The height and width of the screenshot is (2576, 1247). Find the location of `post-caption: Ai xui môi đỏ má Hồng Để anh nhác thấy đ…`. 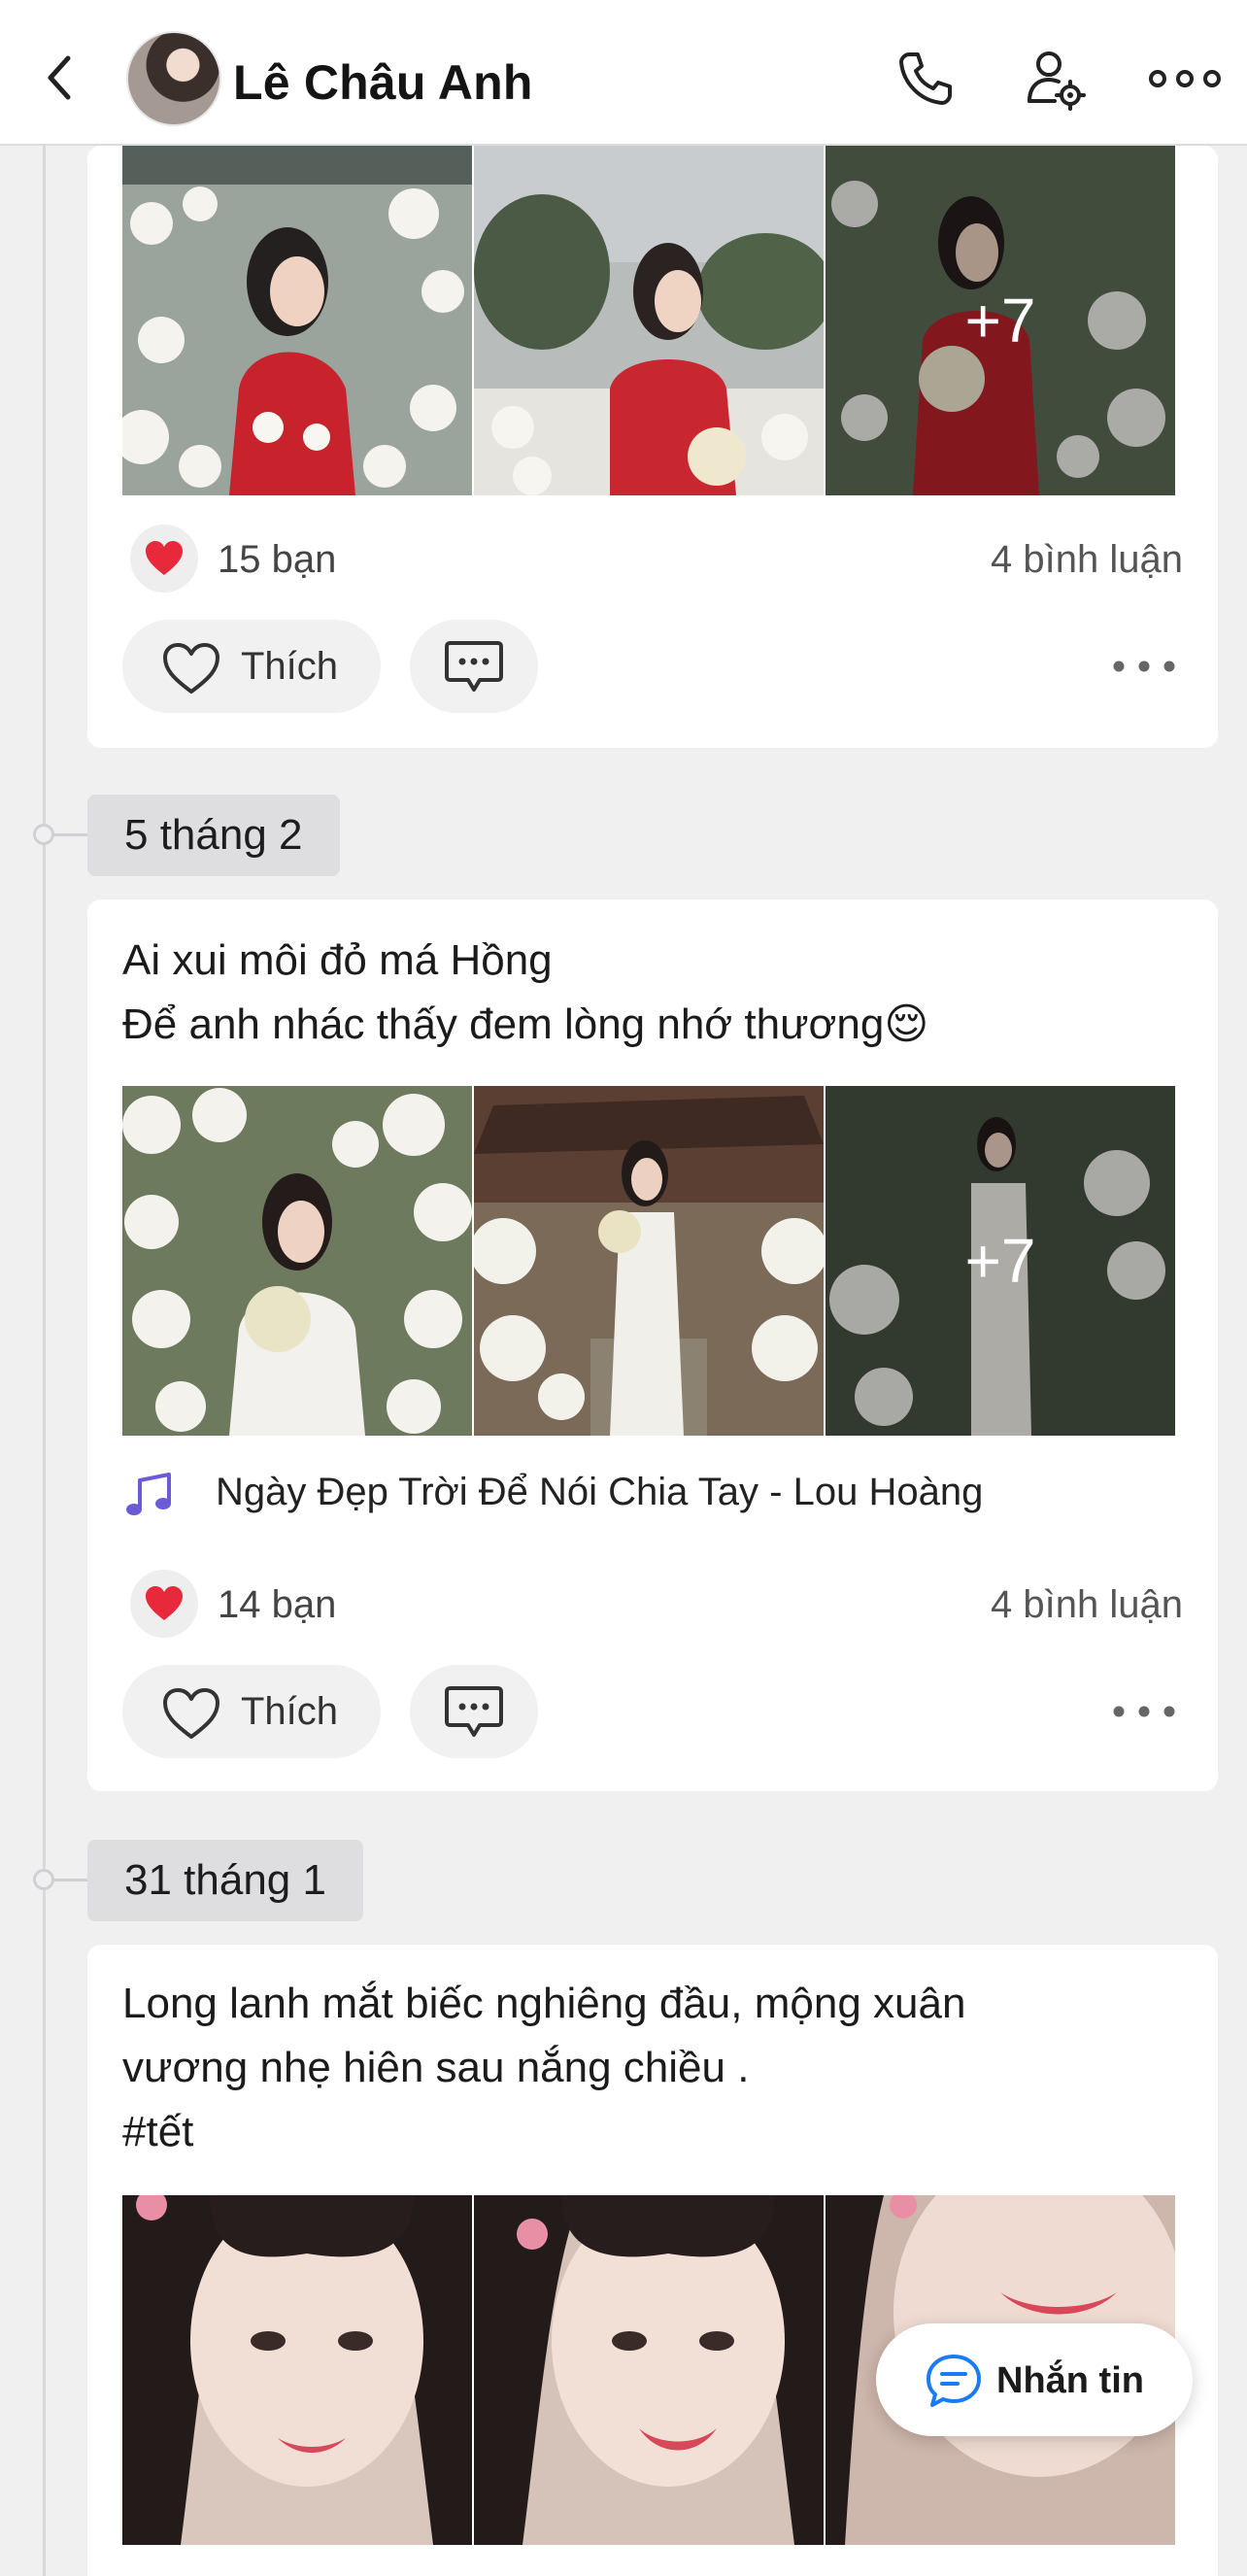

post-caption: Ai xui môi đỏ má Hồng Để anh nhác thấy đ… is located at coordinates (525, 993).